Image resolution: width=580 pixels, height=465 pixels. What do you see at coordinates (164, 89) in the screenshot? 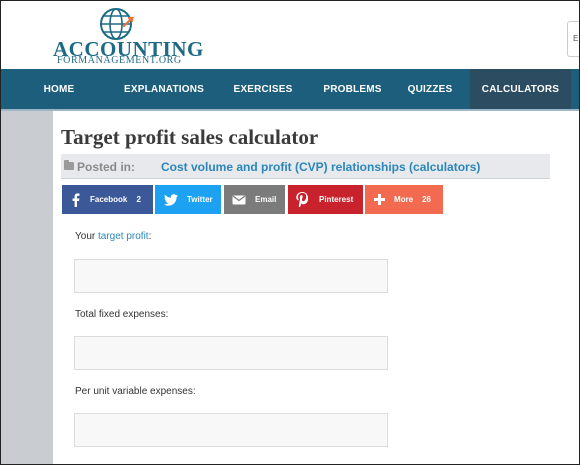
I see `nav-explanations: EXPLANATIONS` at bounding box center [164, 89].